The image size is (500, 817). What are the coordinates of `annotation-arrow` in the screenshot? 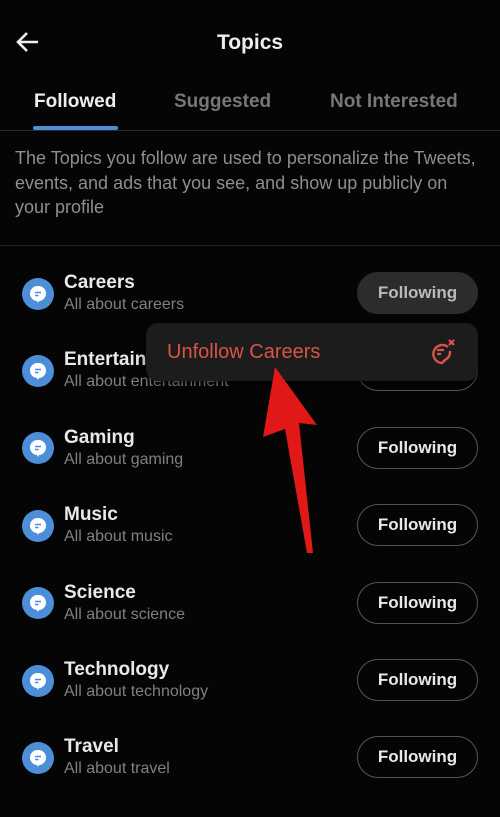 It's located at (290, 460).